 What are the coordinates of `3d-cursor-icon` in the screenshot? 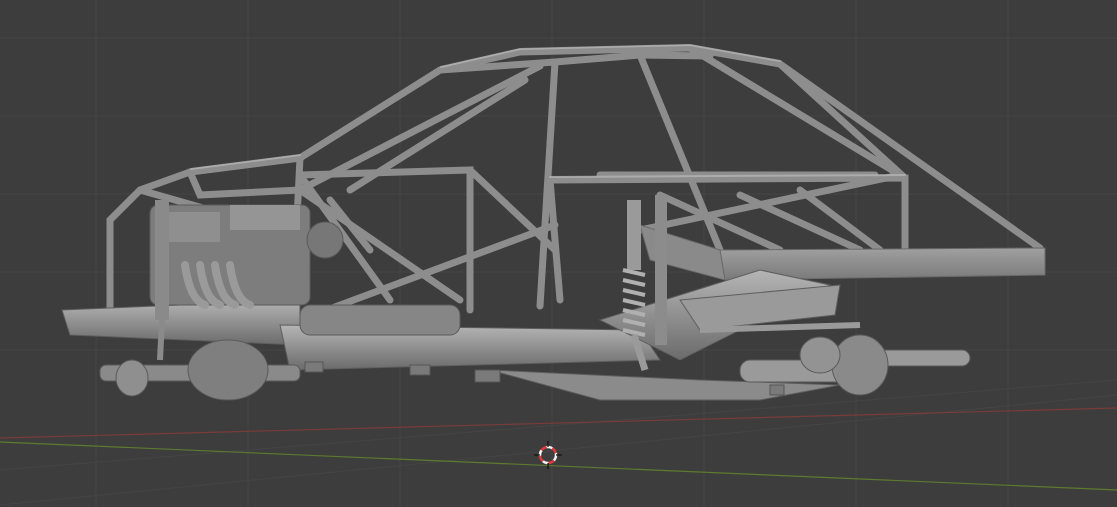 It's located at (548, 455).